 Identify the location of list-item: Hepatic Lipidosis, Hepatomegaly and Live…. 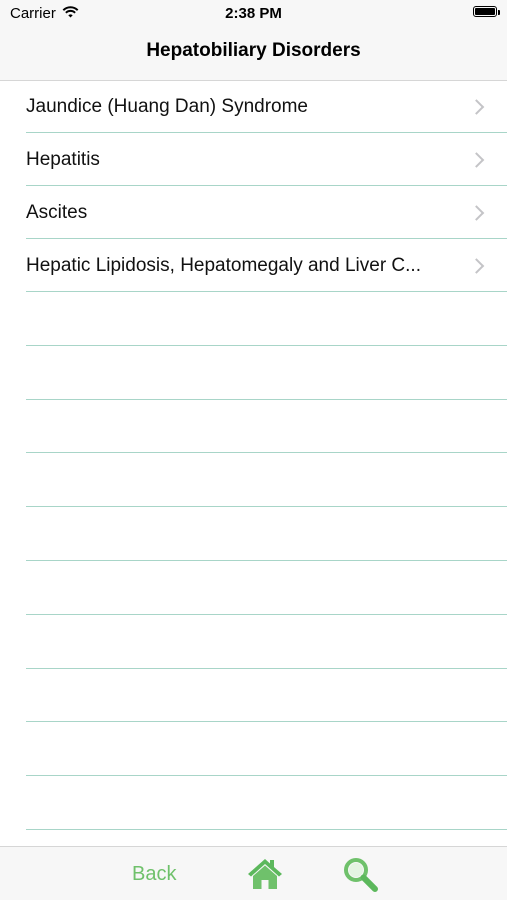
(253, 265).